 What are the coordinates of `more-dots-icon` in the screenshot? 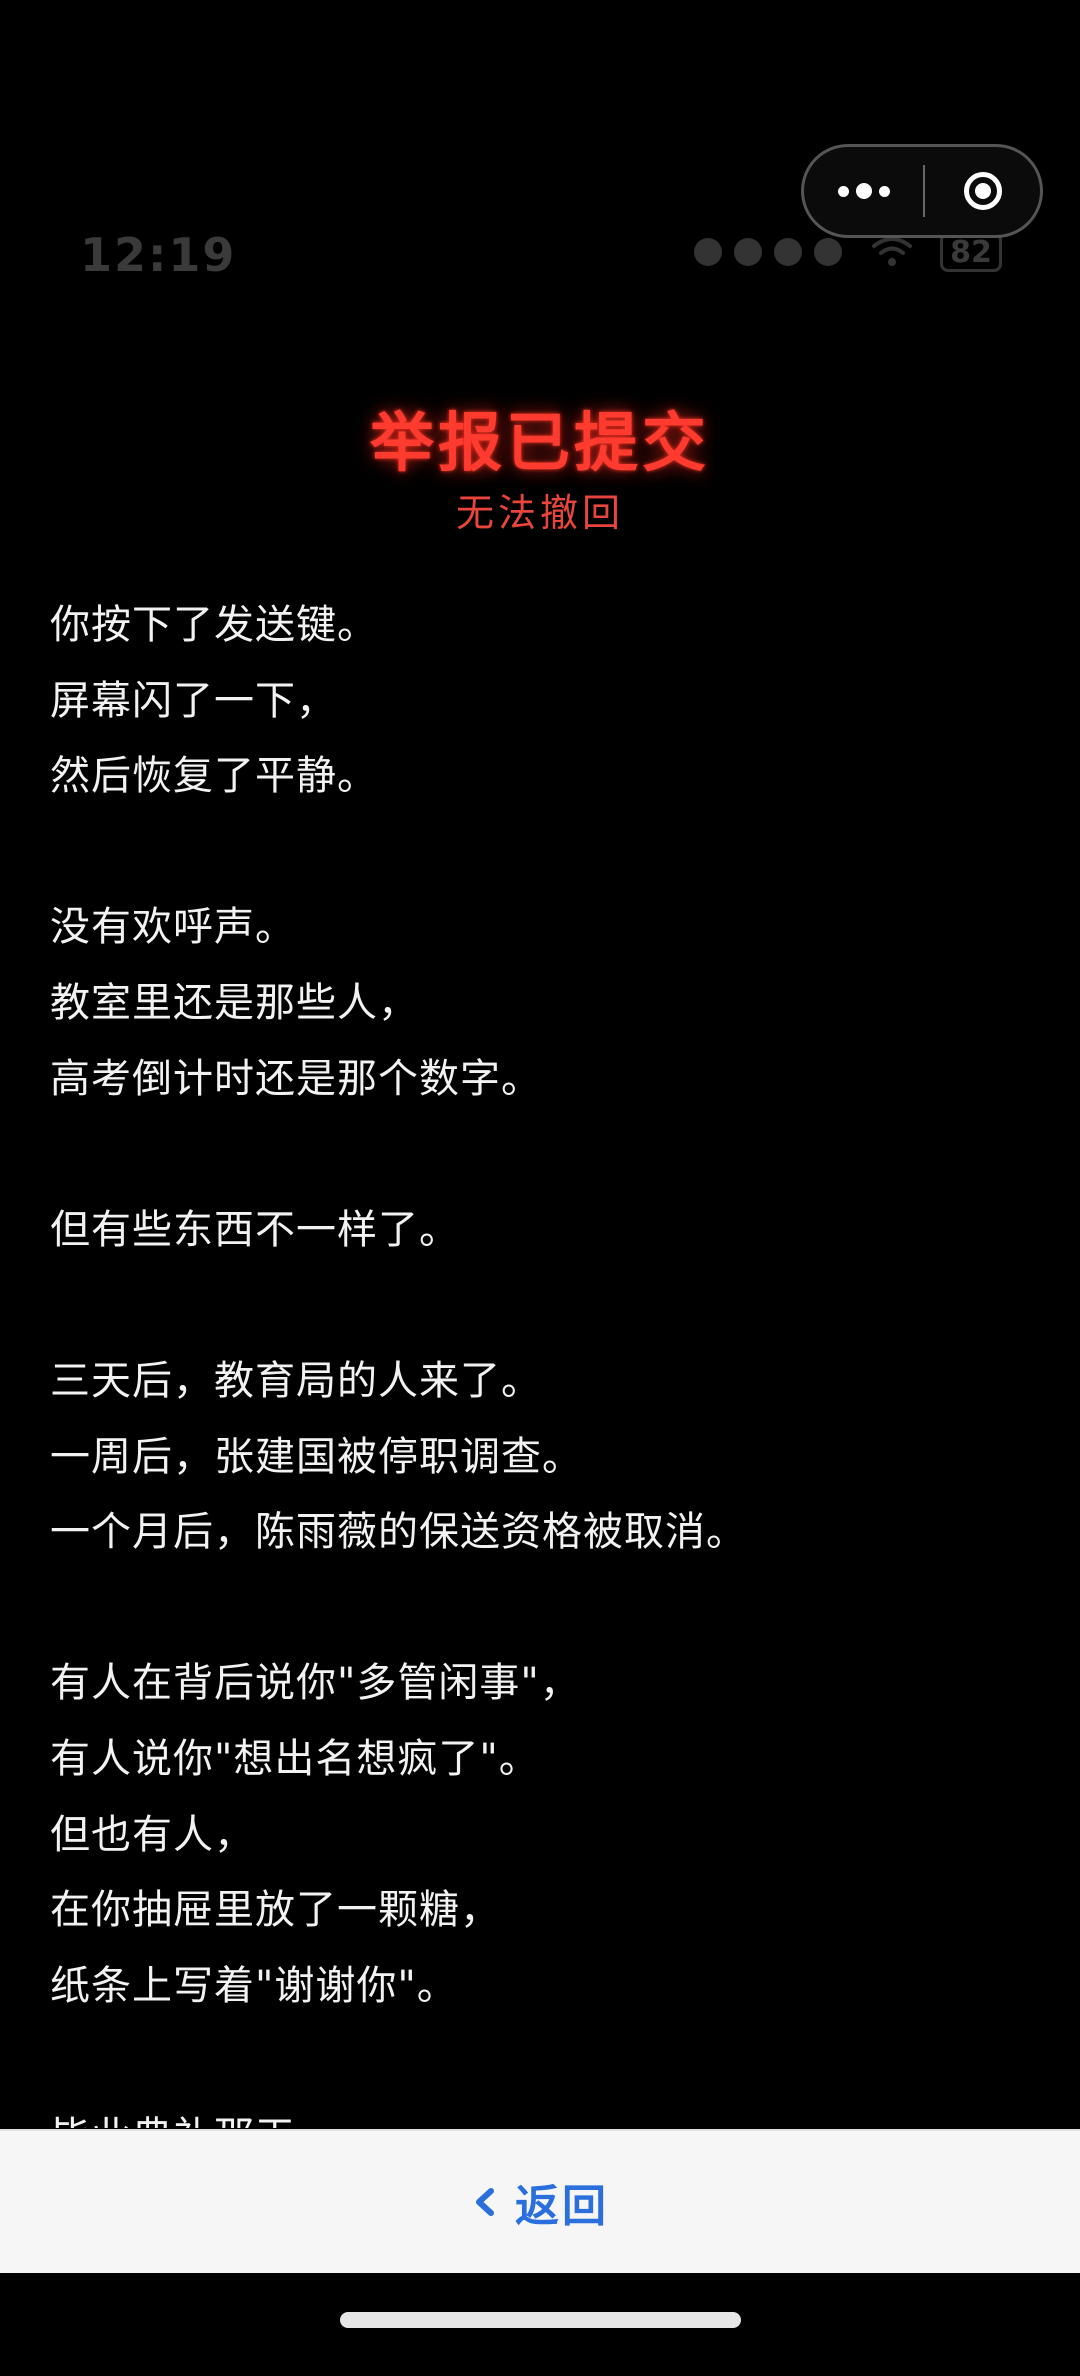 It's located at (863, 191).